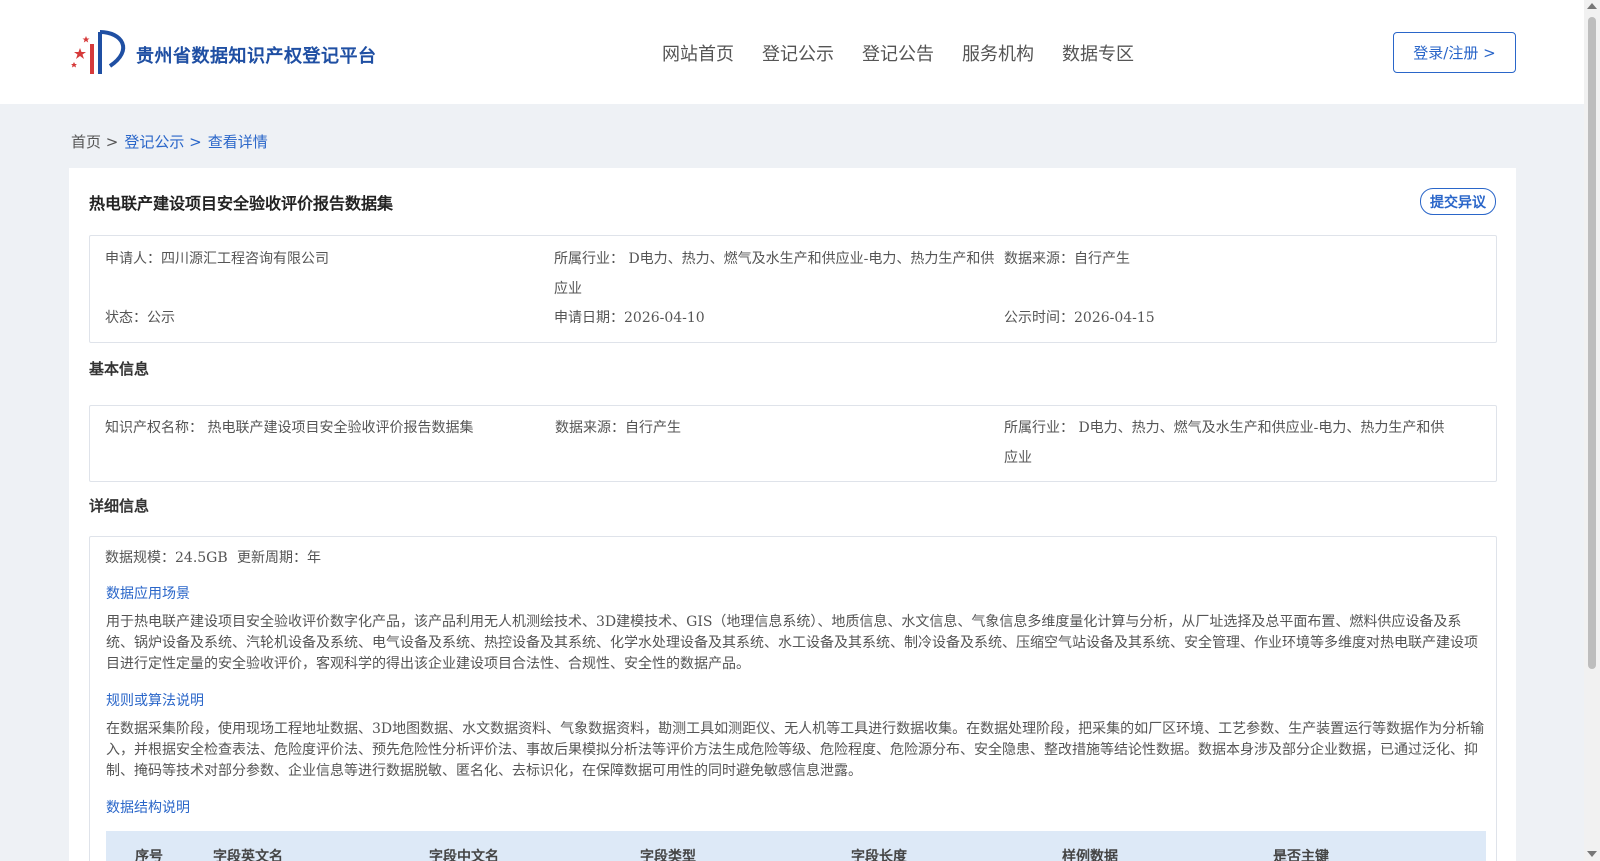  Describe the element at coordinates (155, 701) in the screenshot. I see `algorithm-title: 规则或算法说明` at that location.